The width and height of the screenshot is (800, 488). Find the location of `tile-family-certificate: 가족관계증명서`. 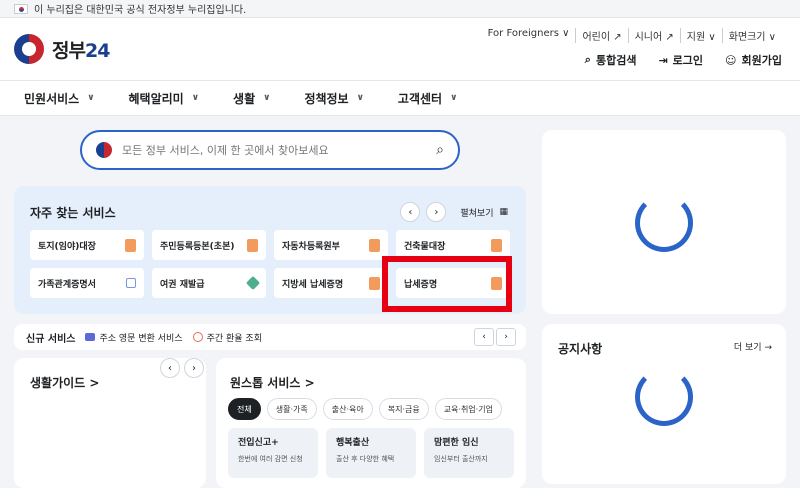

tile-family-certificate: 가족관계증명서 is located at coordinates (87, 283).